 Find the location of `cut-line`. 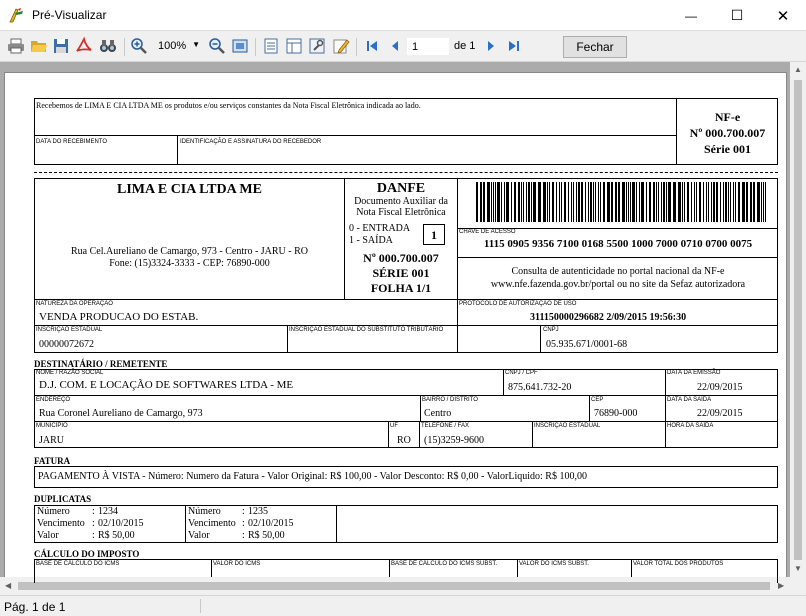

cut-line is located at coordinates (406, 172).